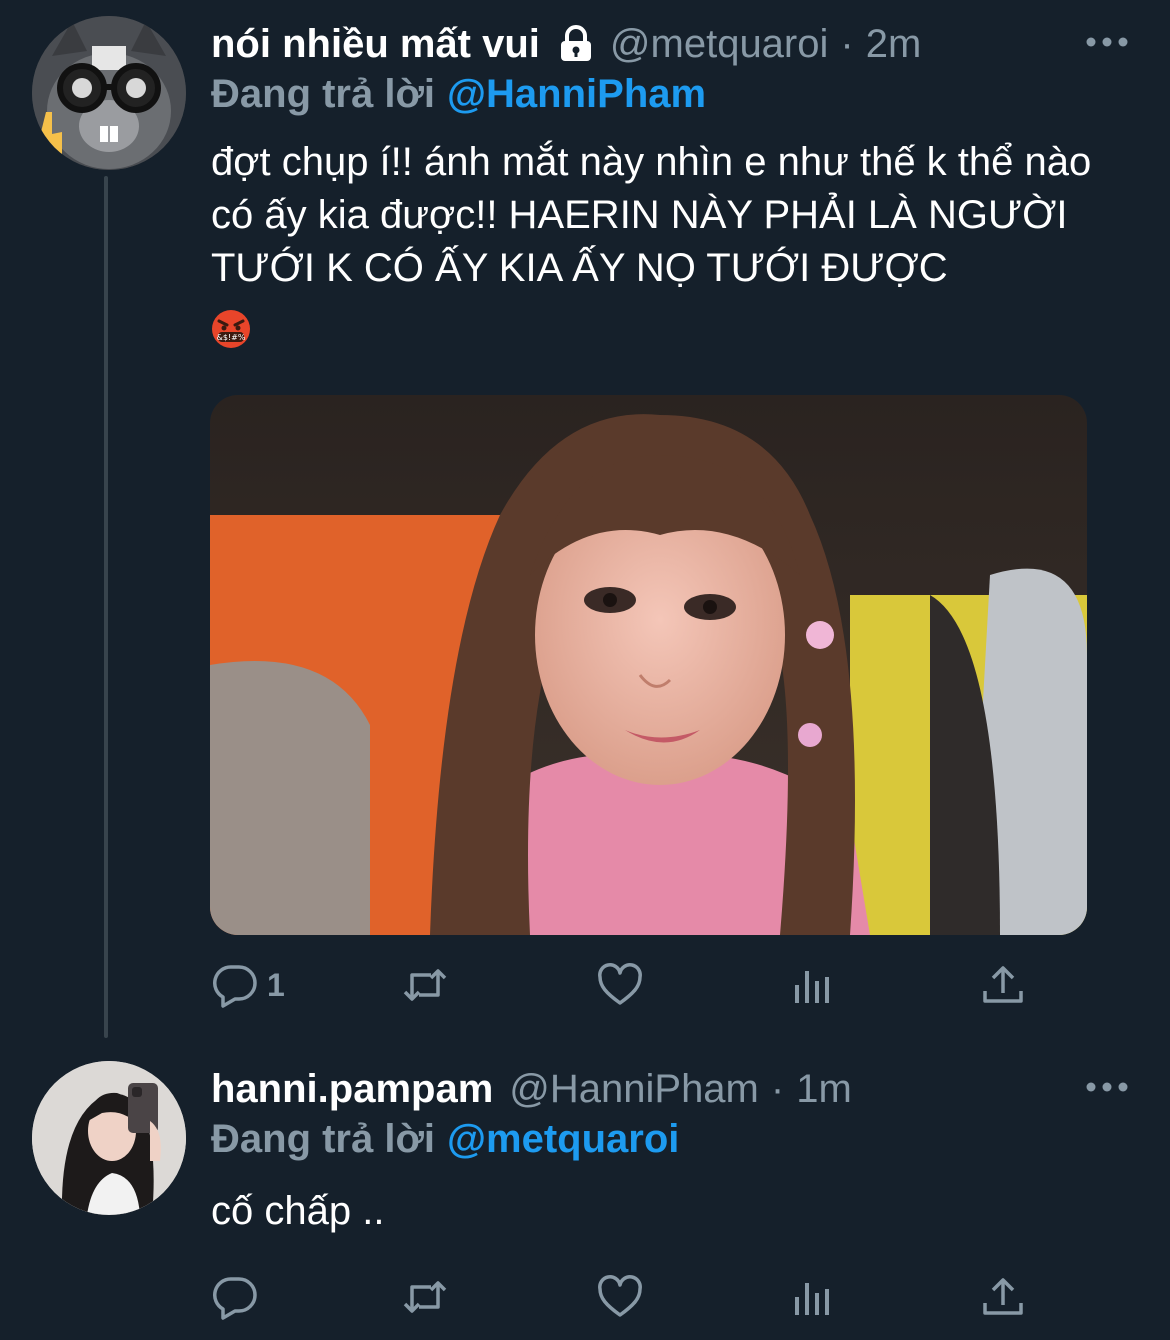 The width and height of the screenshot is (1170, 1340). I want to click on selfie-avatar-image, so click(109, 1138).